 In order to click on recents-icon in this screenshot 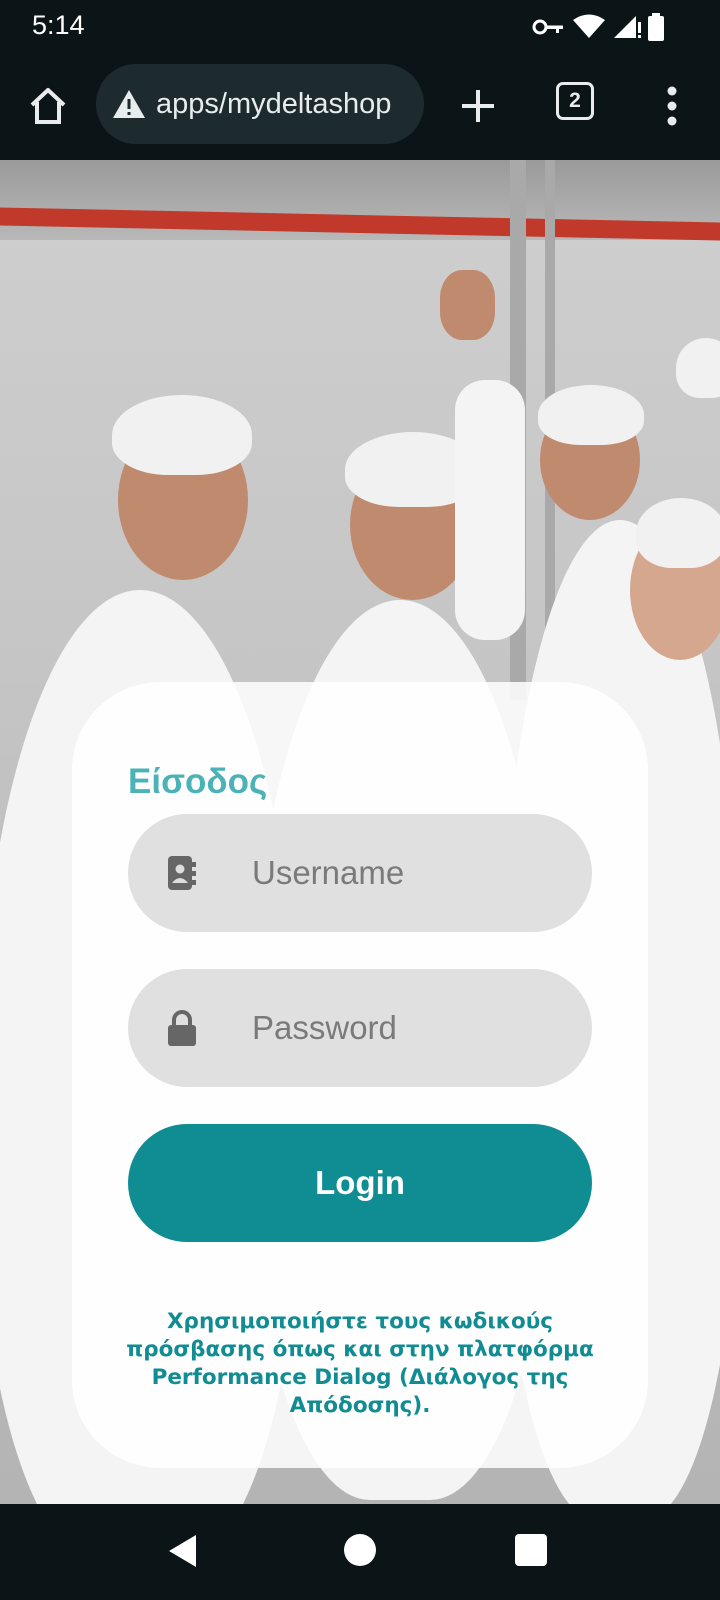, I will do `click(531, 1550)`.